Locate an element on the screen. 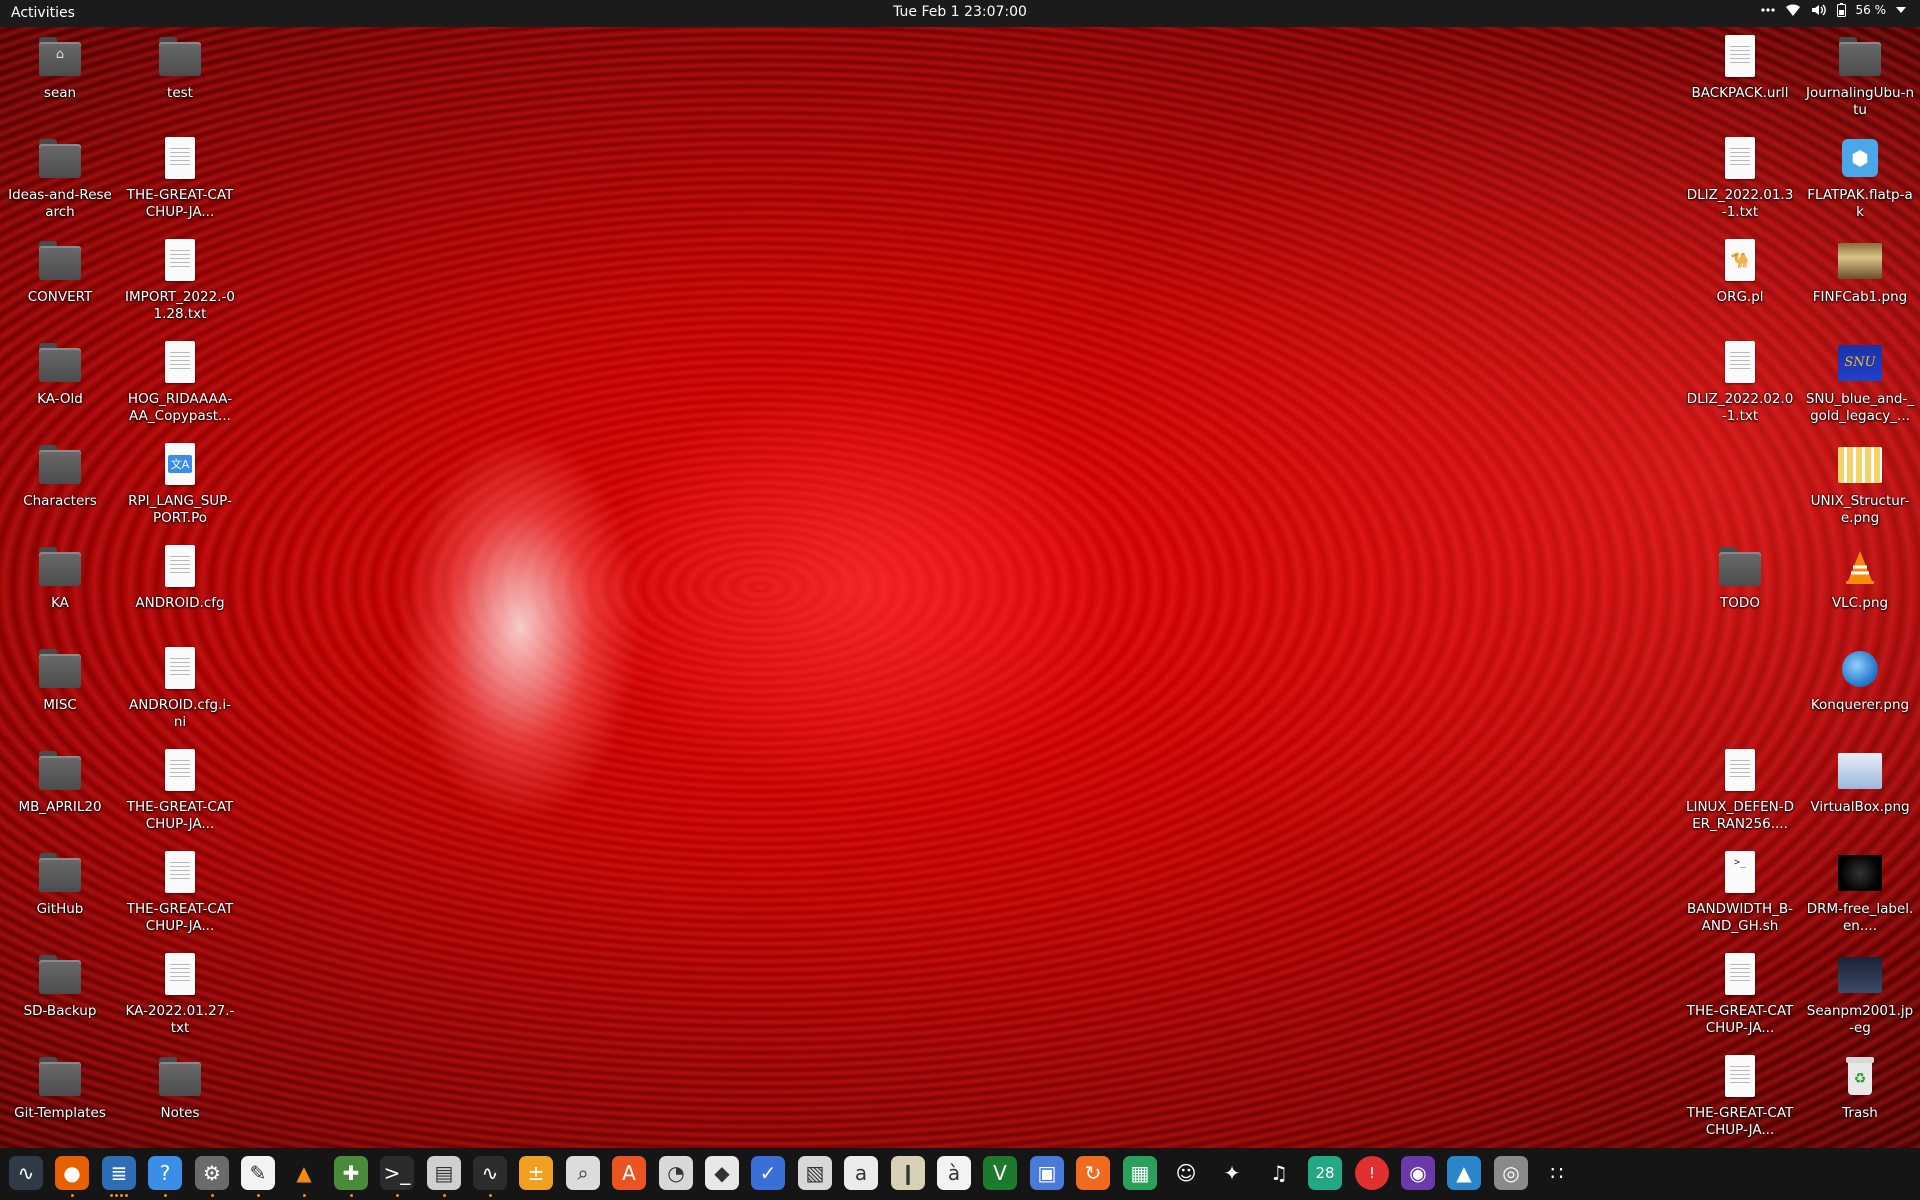 This screenshot has width=1920, height=1200. overflow-menu-icon is located at coordinates (1767, 10).